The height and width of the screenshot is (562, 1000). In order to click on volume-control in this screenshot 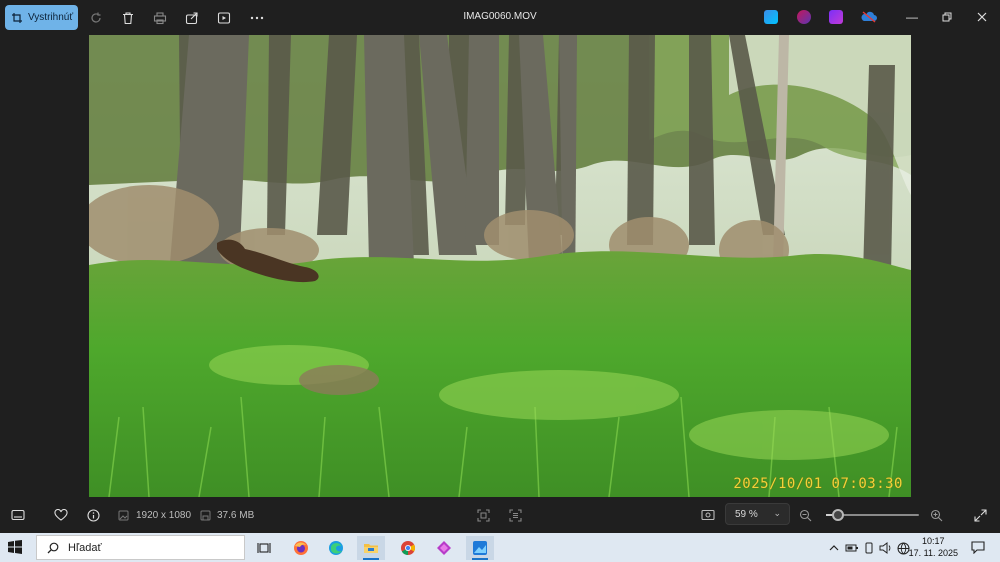, I will do `click(885, 548)`.